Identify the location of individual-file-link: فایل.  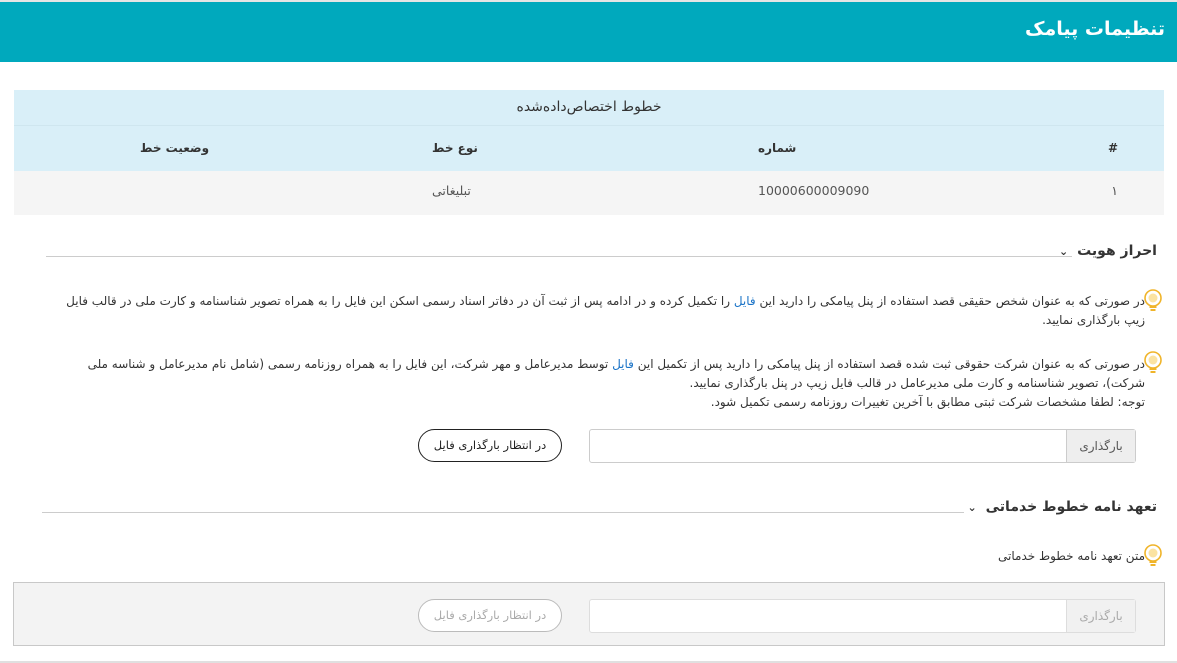
(745, 301).